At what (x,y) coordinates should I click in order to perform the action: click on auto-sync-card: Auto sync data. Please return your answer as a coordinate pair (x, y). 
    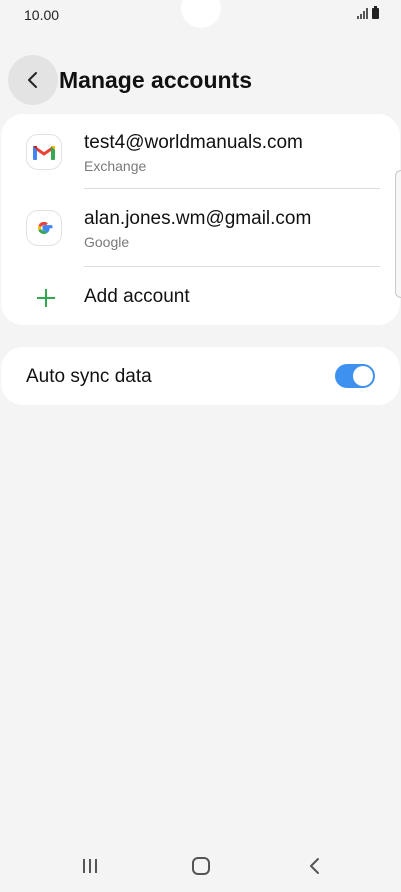
    Looking at the image, I should click on (200, 376).